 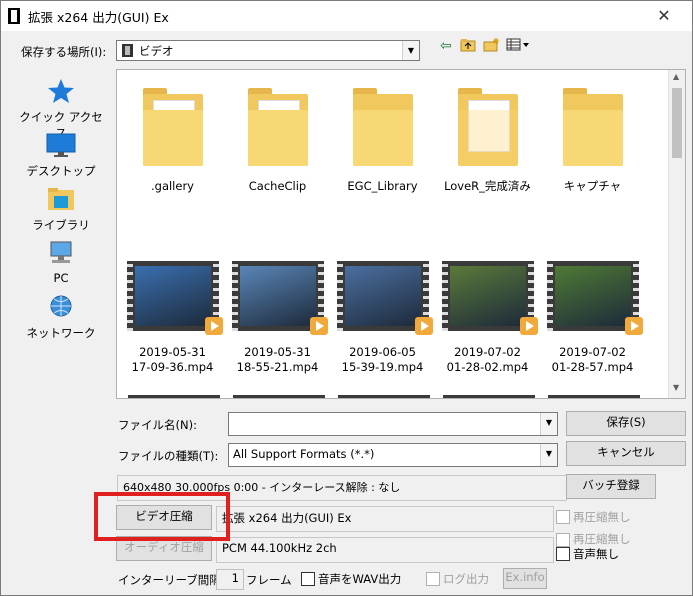 What do you see at coordinates (360, 579) in the screenshot?
I see `wav-output-label: 音声をWAV出力` at bounding box center [360, 579].